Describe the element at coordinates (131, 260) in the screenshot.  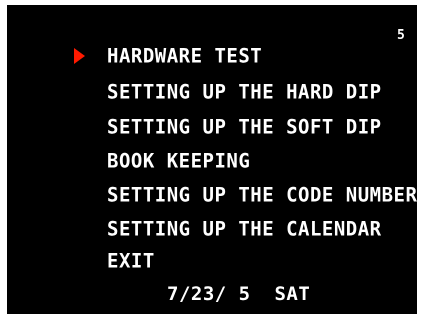
I see `menu-item-exit: EXIT` at that location.